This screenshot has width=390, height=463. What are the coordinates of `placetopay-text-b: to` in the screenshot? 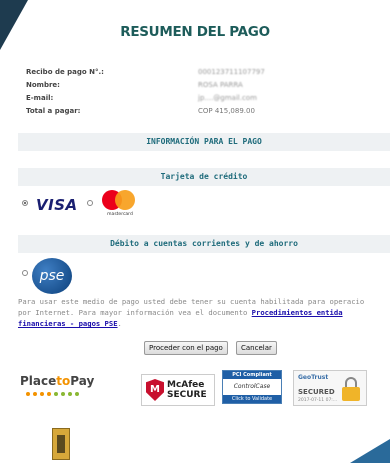 It's located at (63, 381).